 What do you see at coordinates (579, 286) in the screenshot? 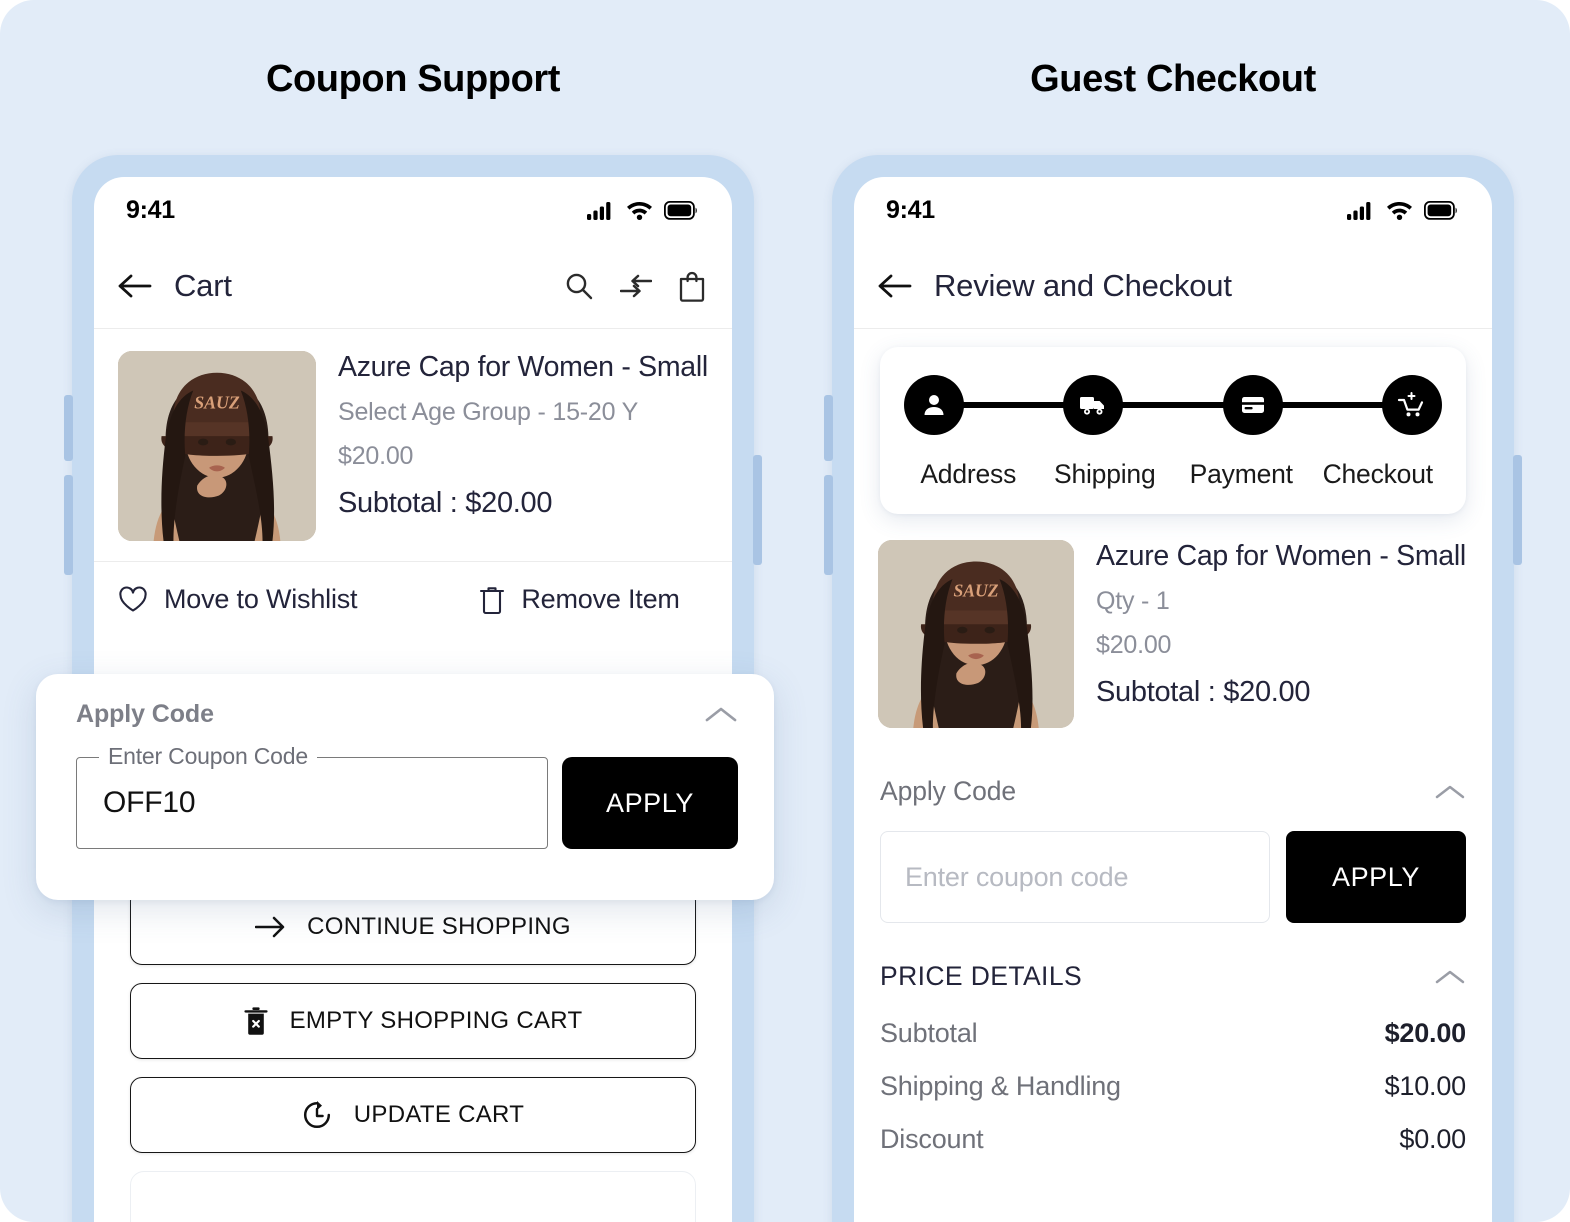
I see `search-icon` at bounding box center [579, 286].